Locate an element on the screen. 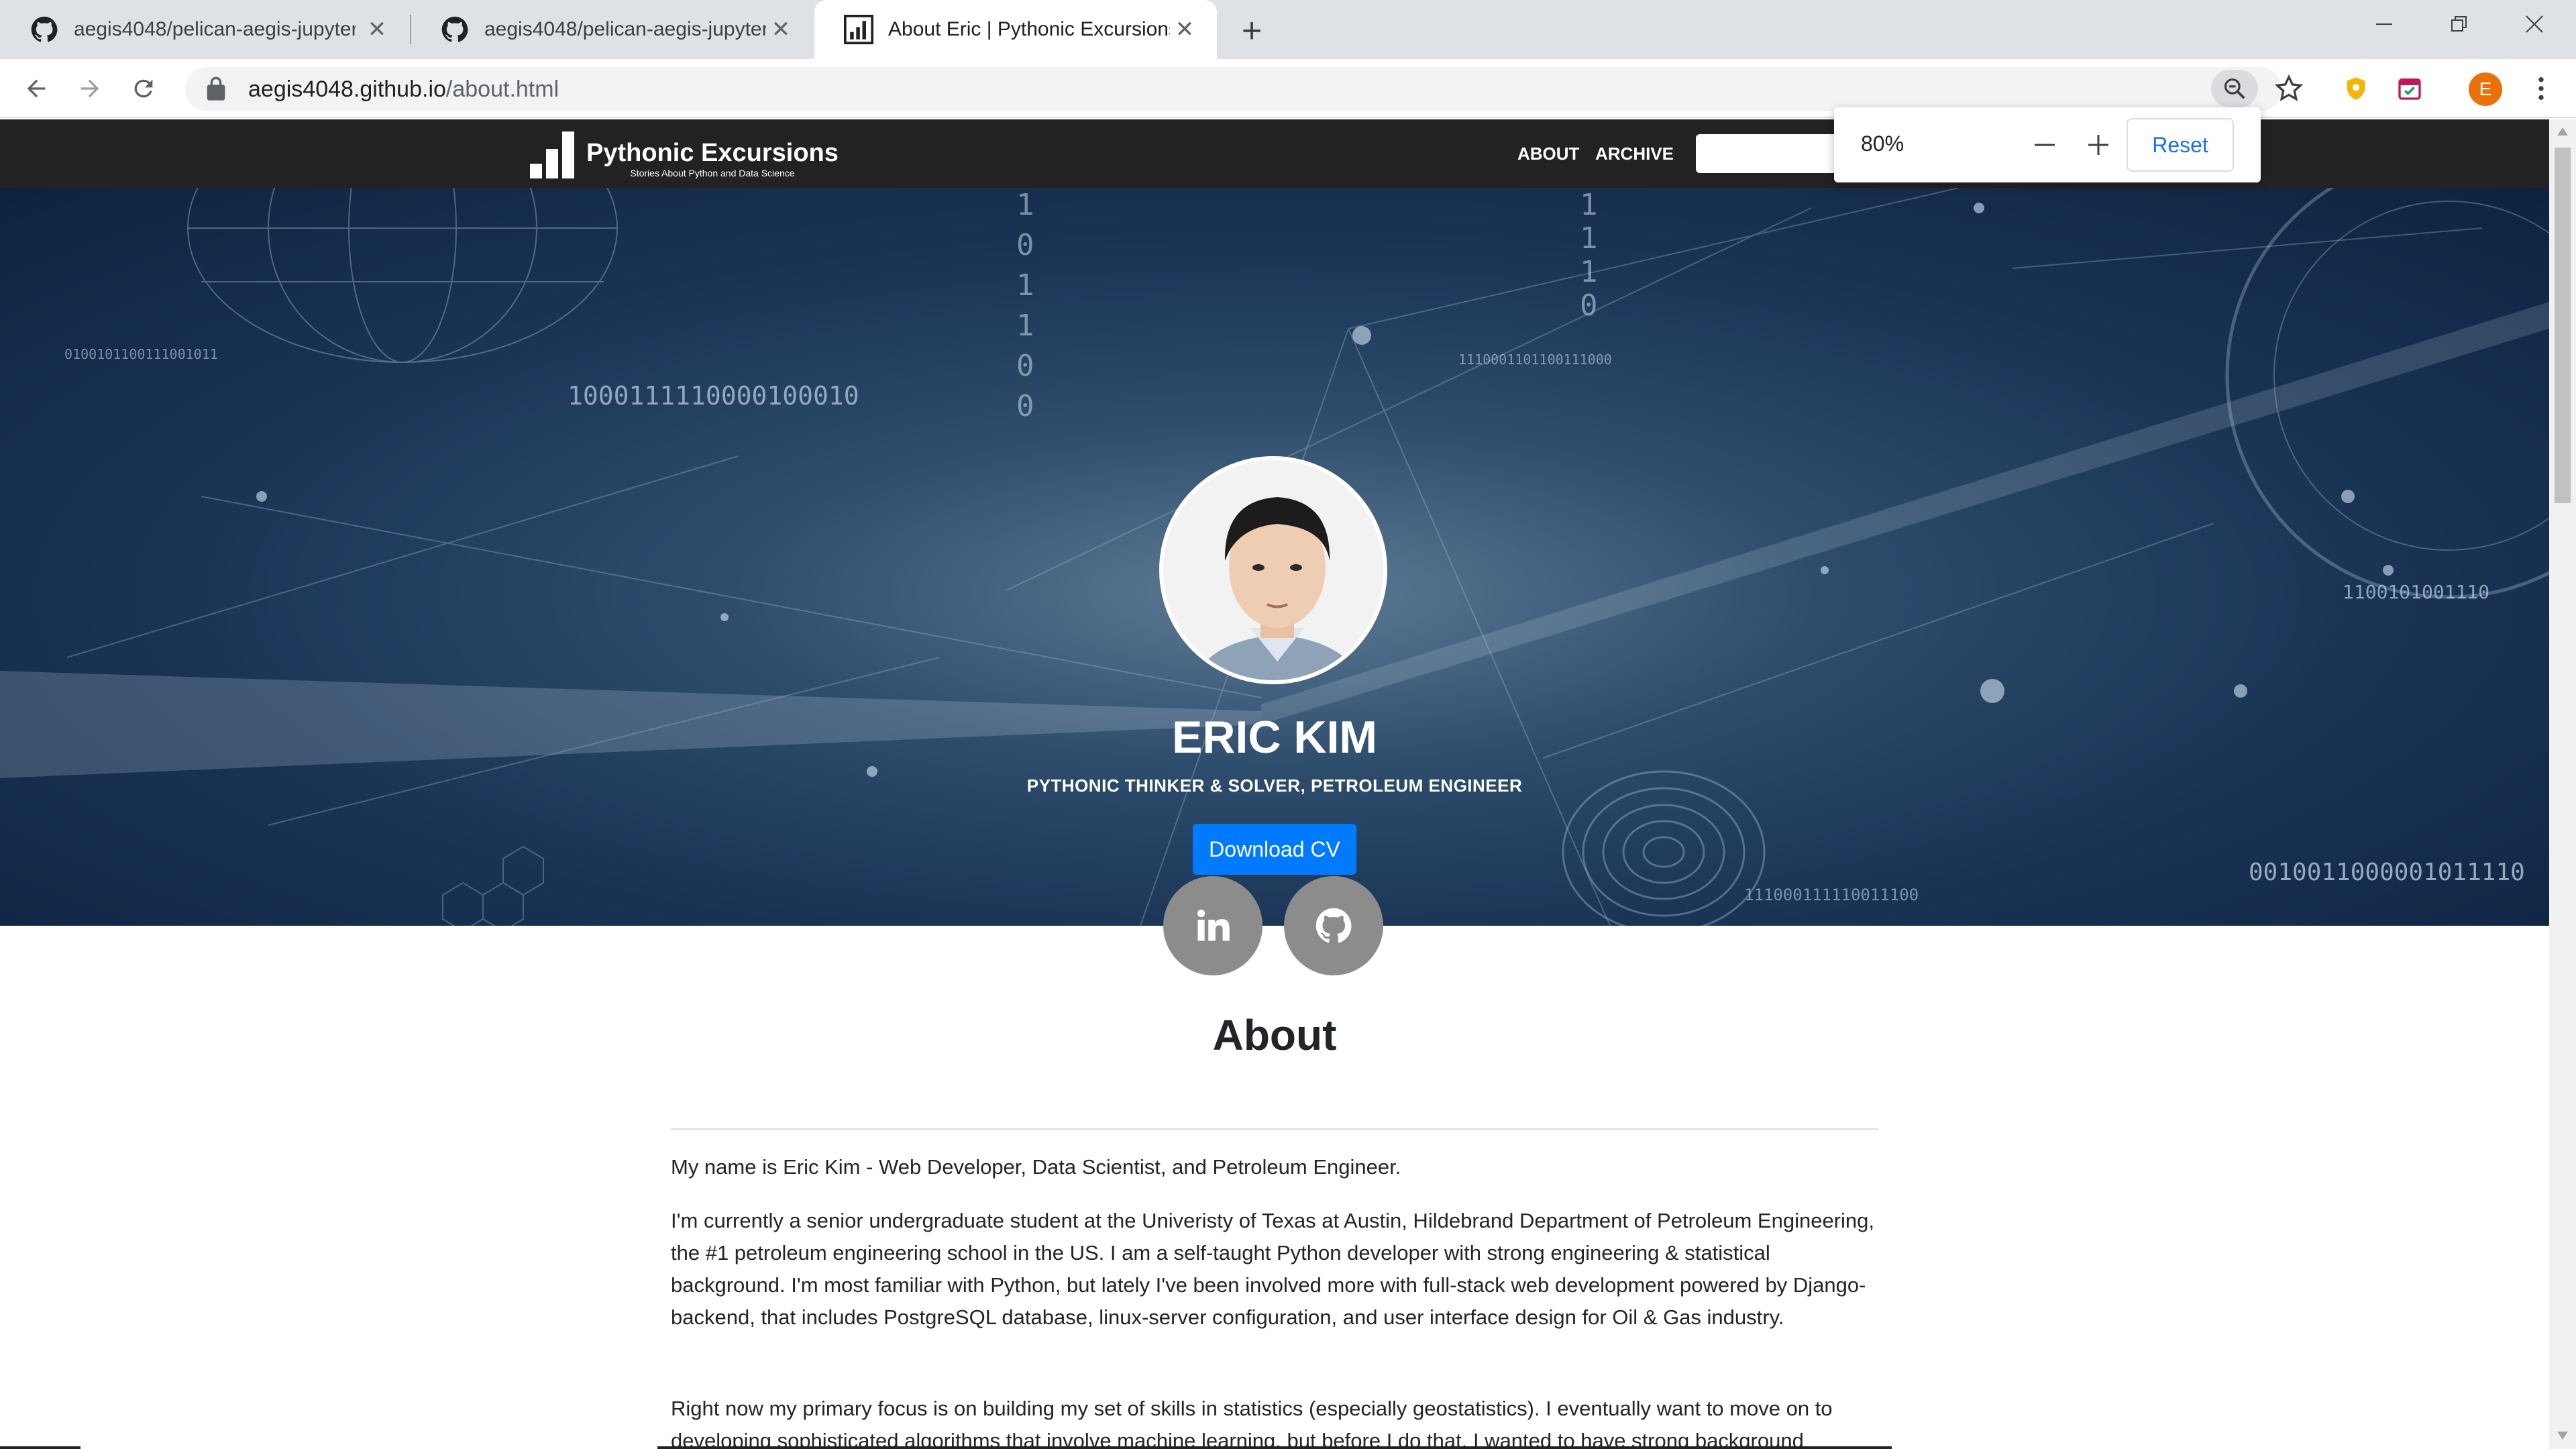  zoom-in-button is located at coordinates (2098, 144).